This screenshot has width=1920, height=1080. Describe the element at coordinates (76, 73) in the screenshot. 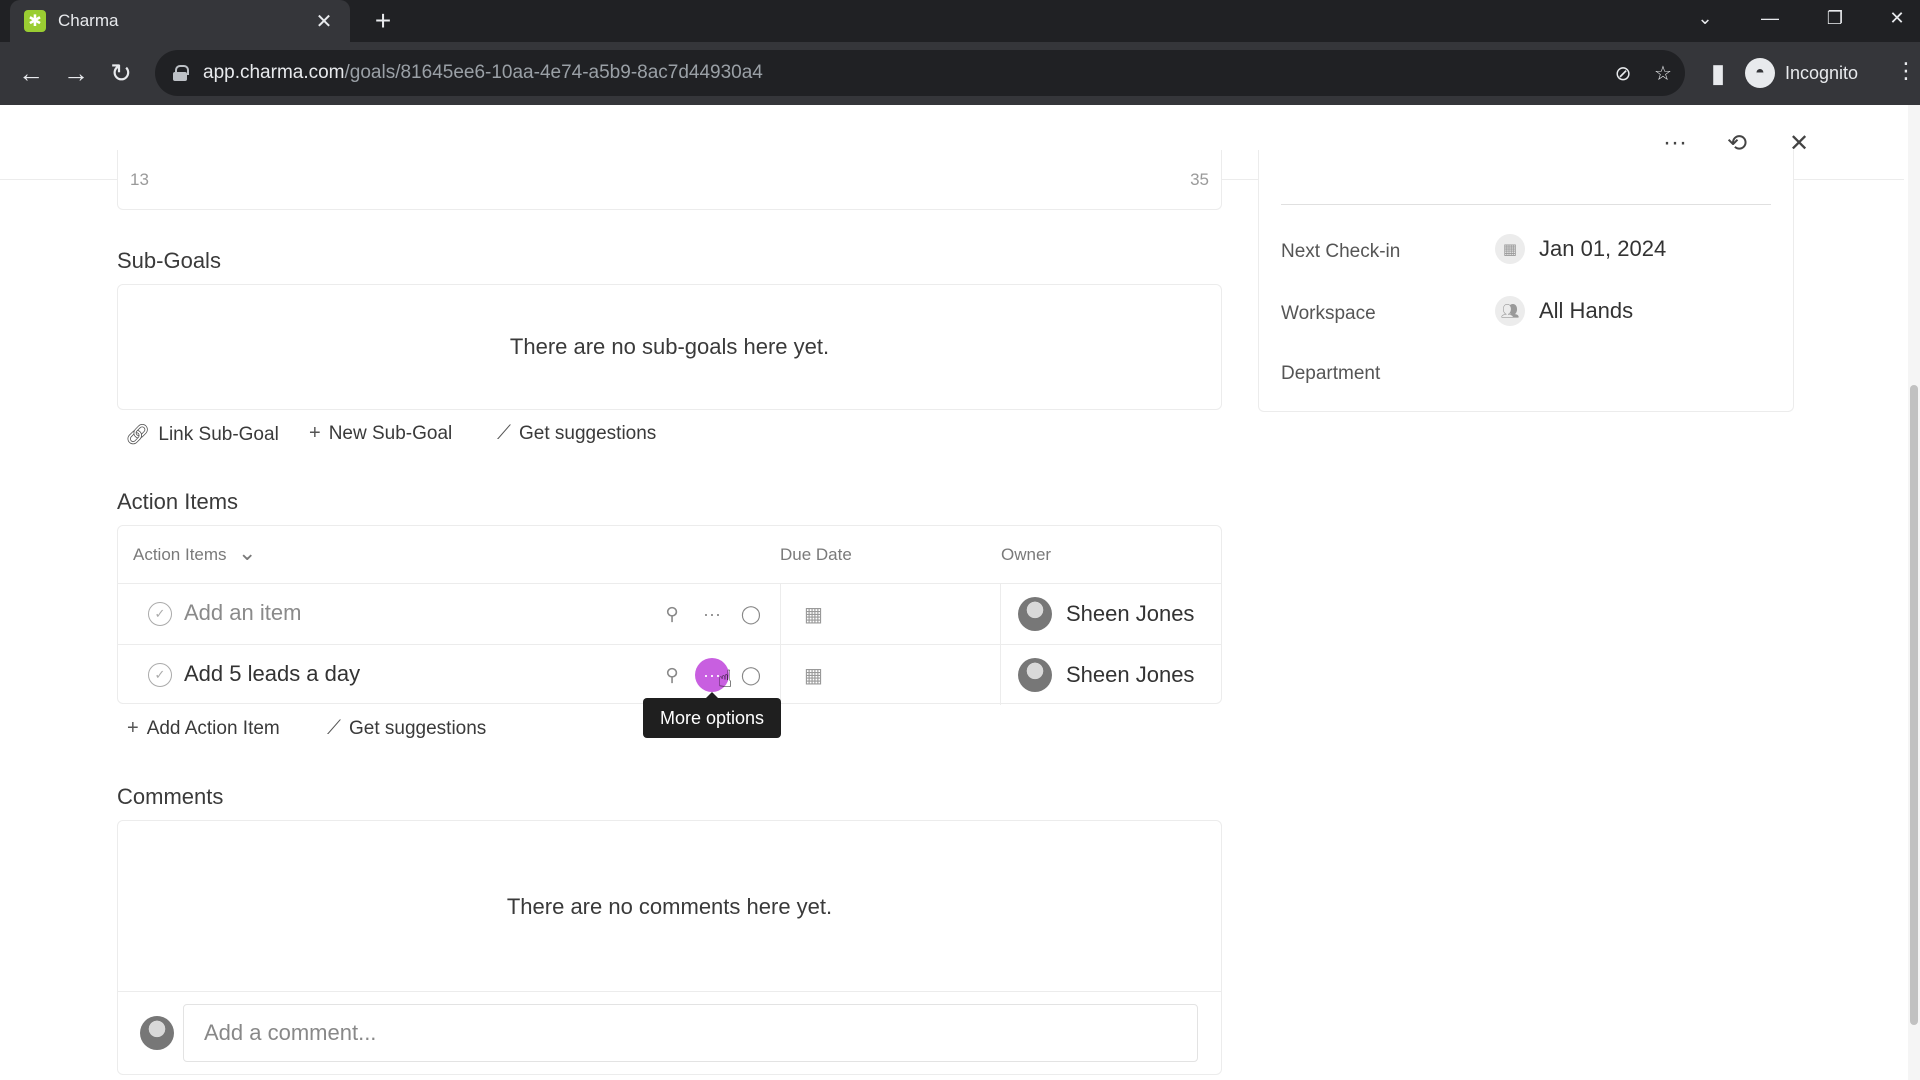

I see `forward-button: →` at that location.